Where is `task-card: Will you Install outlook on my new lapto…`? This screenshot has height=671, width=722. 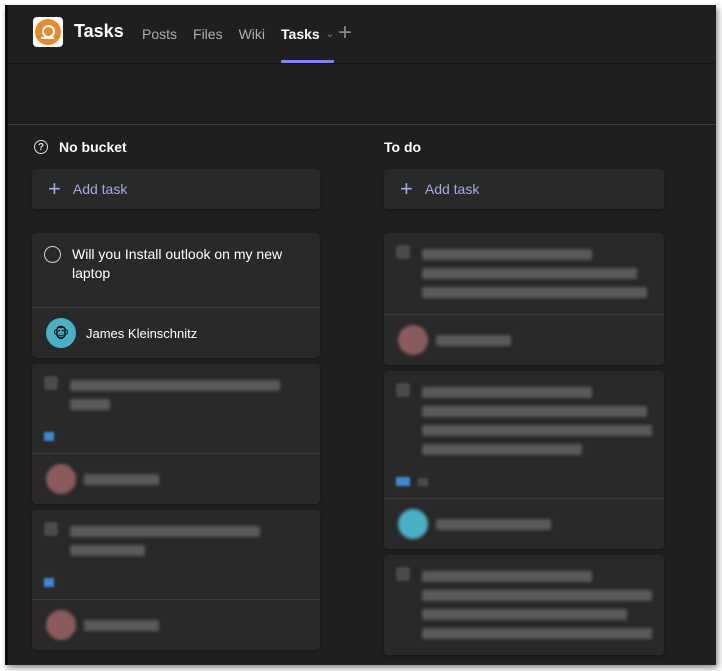 task-card: Will you Install outlook on my new lapto… is located at coordinates (176, 295).